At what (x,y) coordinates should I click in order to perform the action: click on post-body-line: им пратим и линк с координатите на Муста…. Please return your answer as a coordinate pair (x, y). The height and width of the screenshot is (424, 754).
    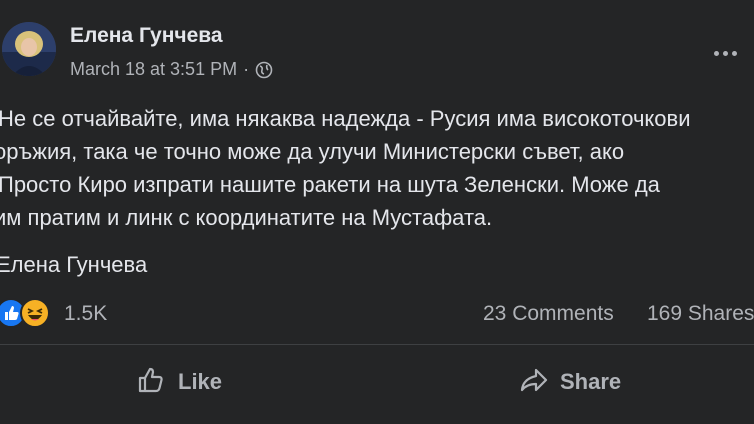
    Looking at the image, I should click on (246, 217).